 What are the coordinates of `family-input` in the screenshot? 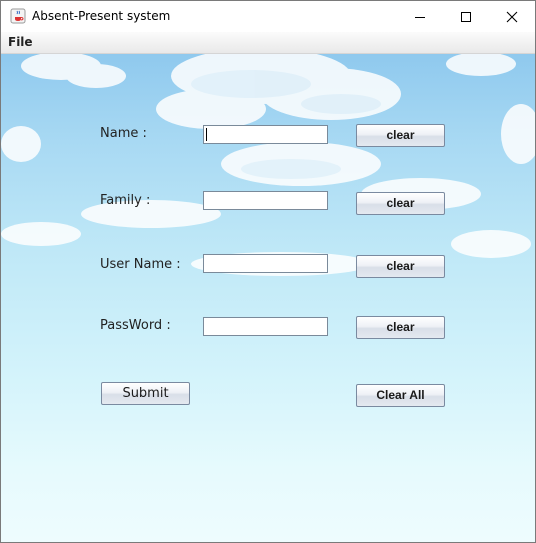 It's located at (265, 200).